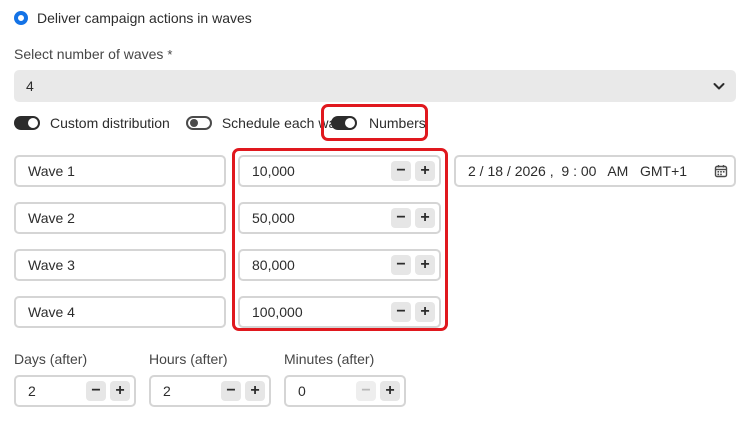 This screenshot has width=750, height=427. Describe the element at coordinates (30, 86) in the screenshot. I see `waves-count-value: 4` at that location.